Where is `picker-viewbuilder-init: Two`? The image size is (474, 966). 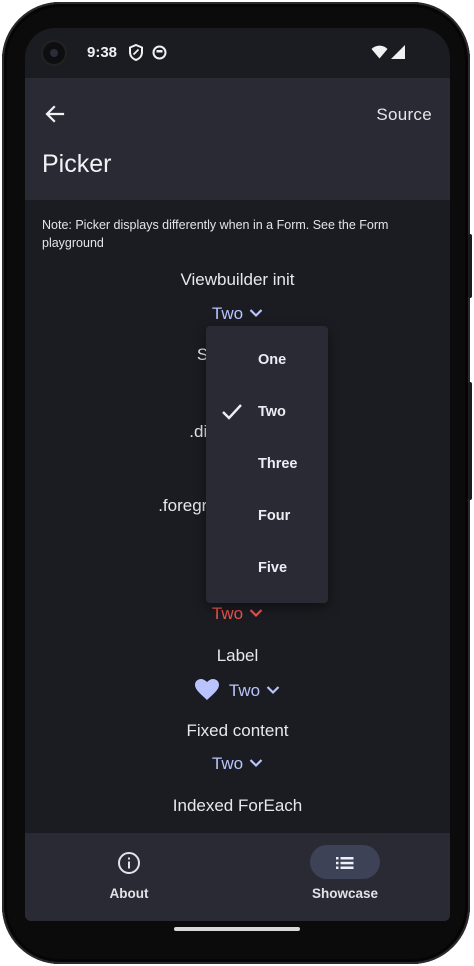
picker-viewbuilder-init: Two is located at coordinates (237, 314).